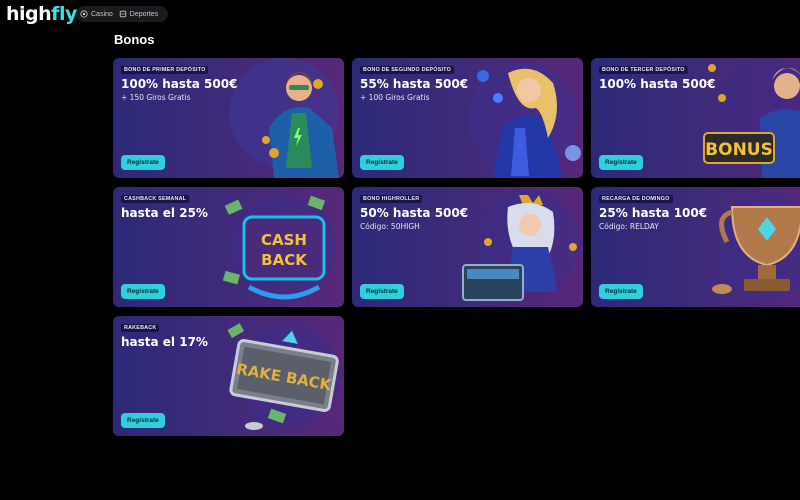  Describe the element at coordinates (390, 226) in the screenshot. I see `bonus-subtext: Código: 50HIGH` at that location.